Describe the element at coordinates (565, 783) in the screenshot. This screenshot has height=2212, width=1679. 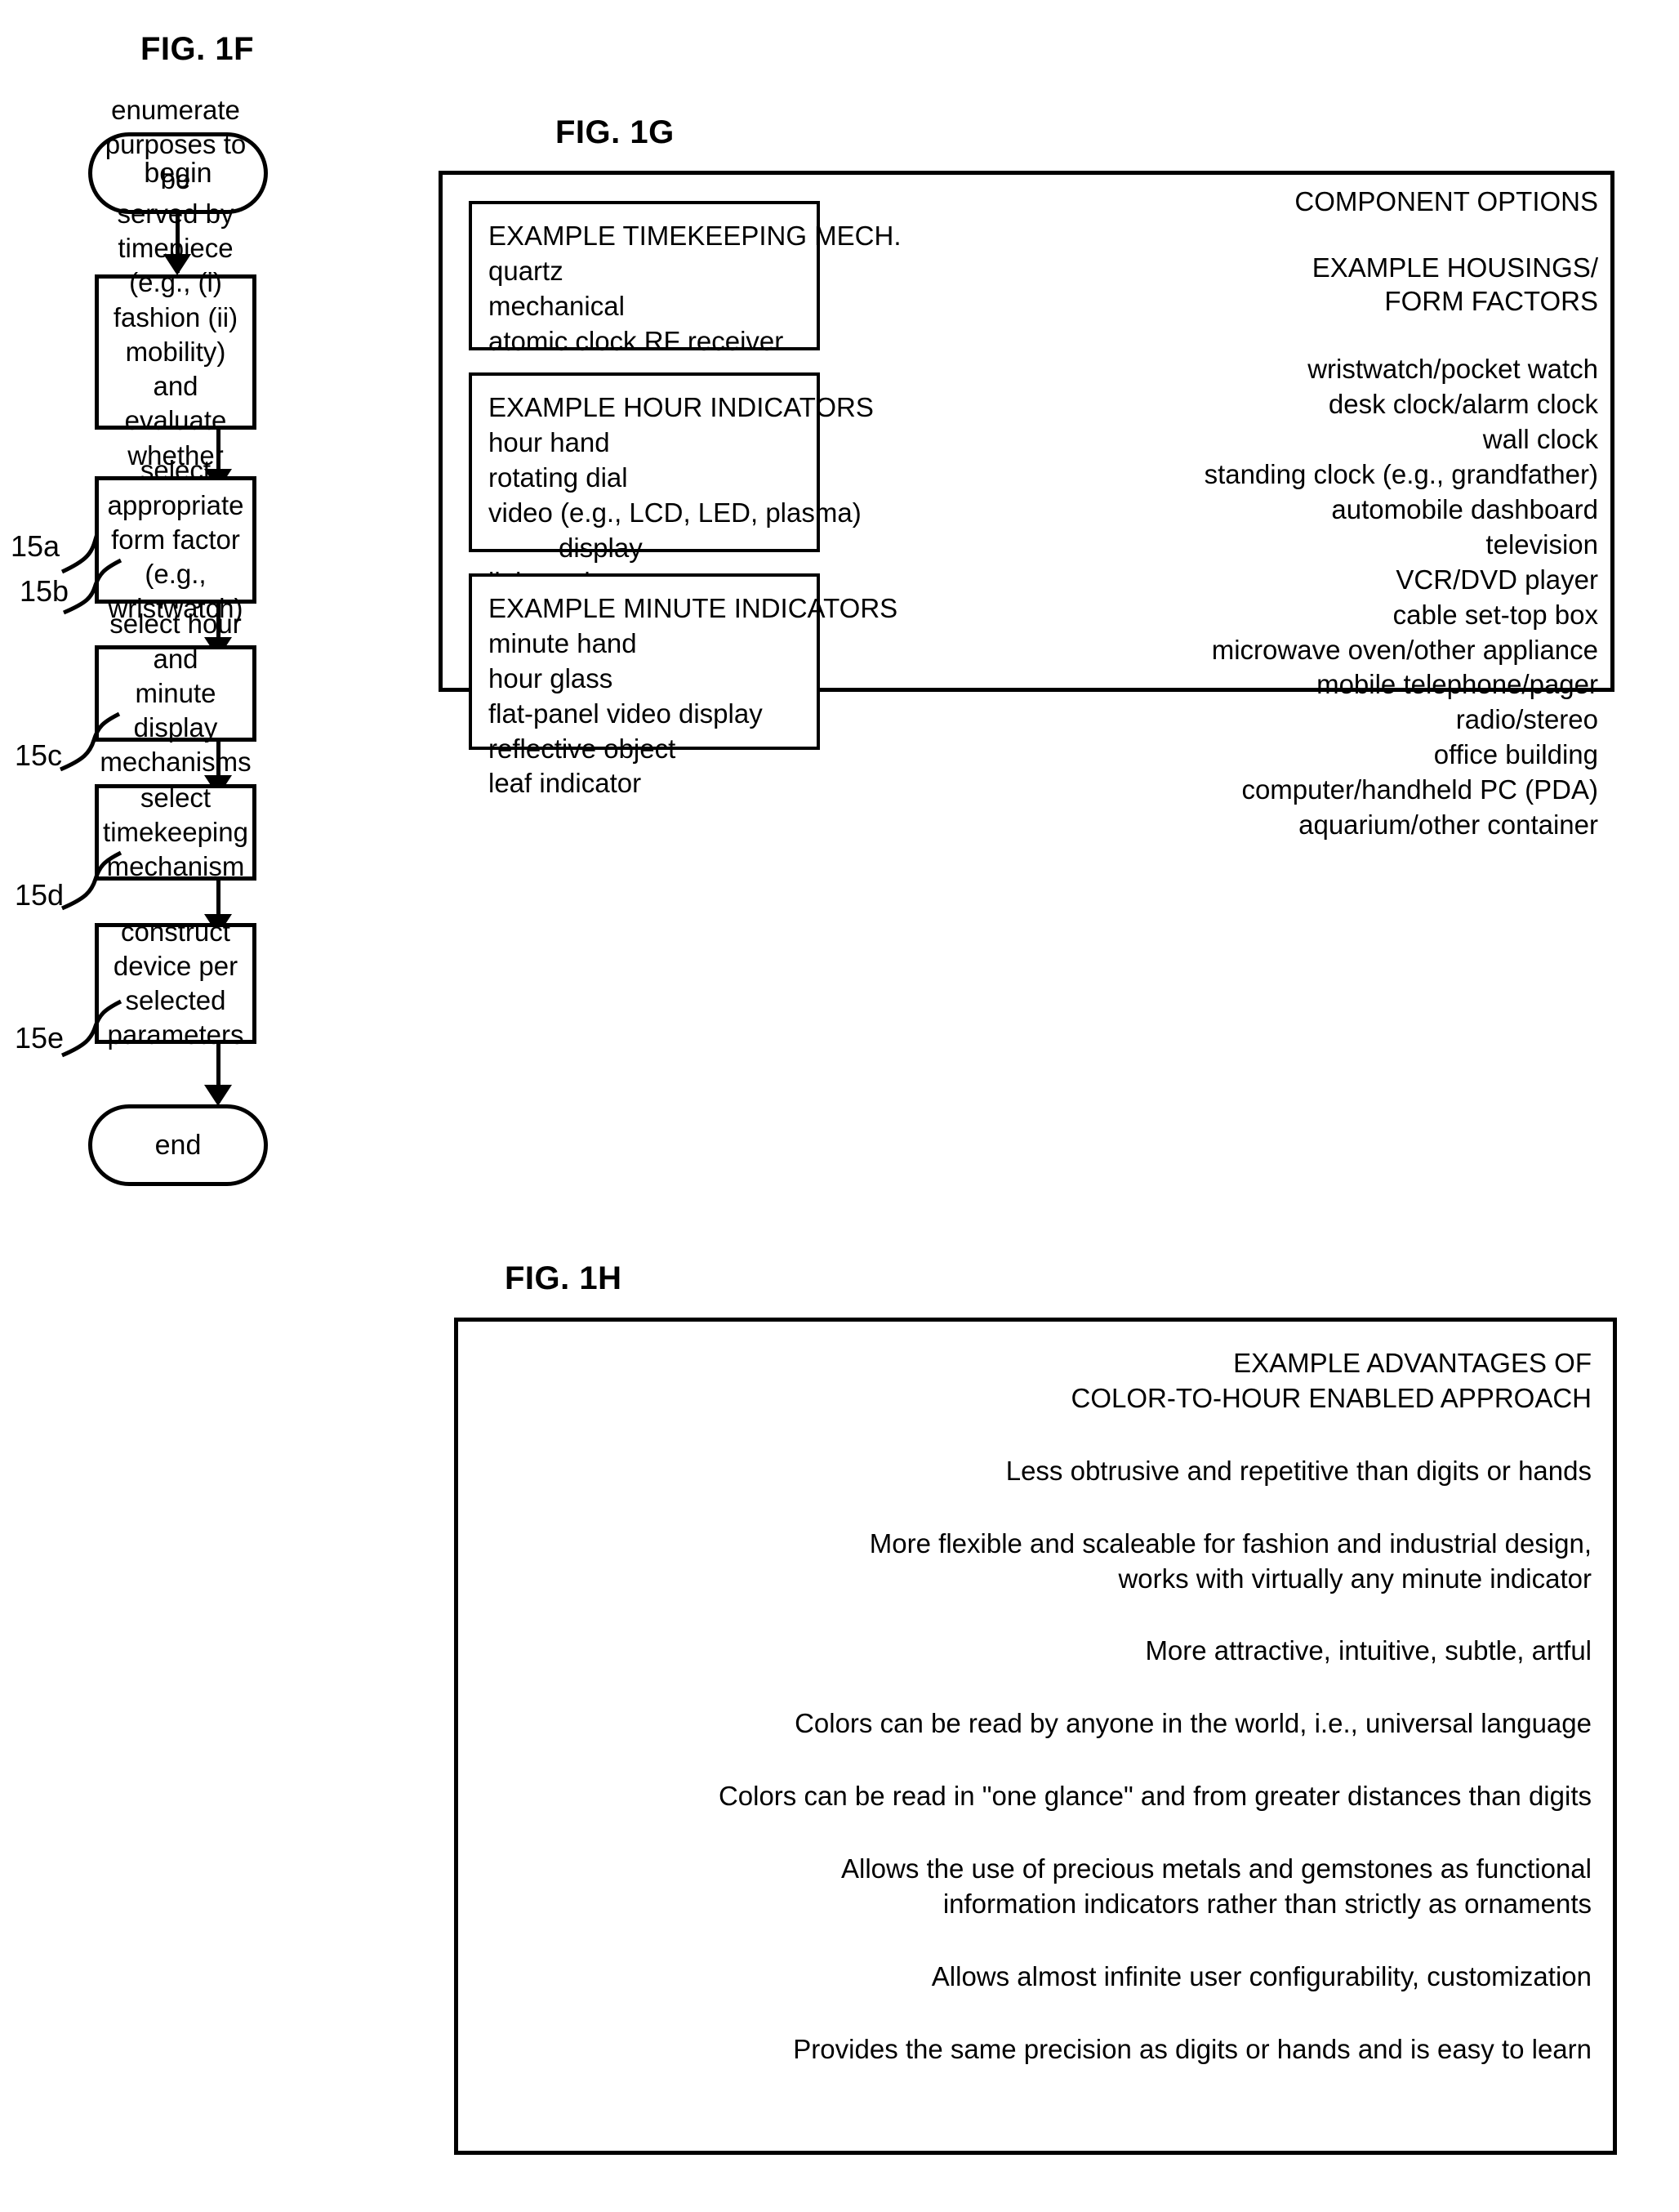
I see `panel-item: leaf indicator` at that location.